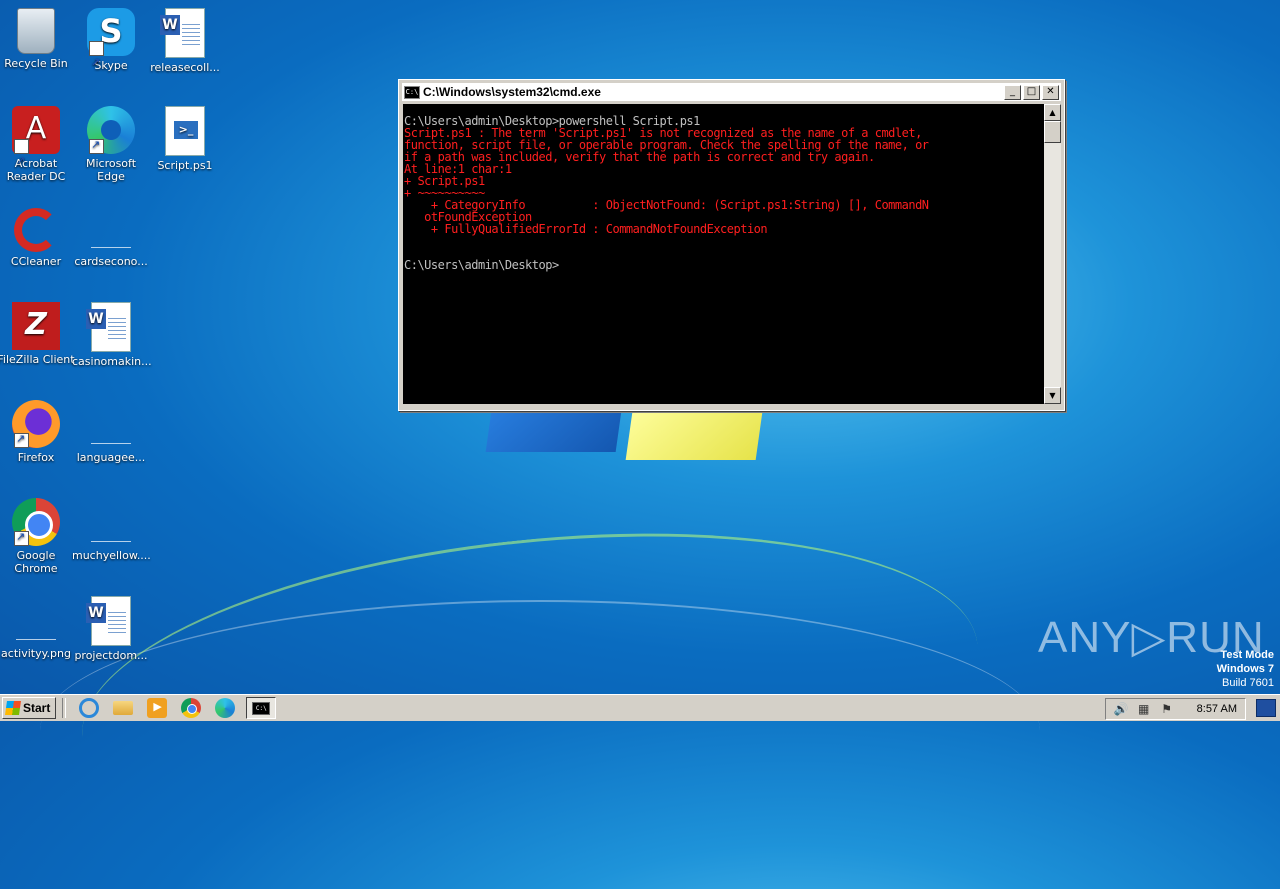 The width and height of the screenshot is (1280, 889). What do you see at coordinates (29, 708) in the screenshot?
I see `start-button: Start` at bounding box center [29, 708].